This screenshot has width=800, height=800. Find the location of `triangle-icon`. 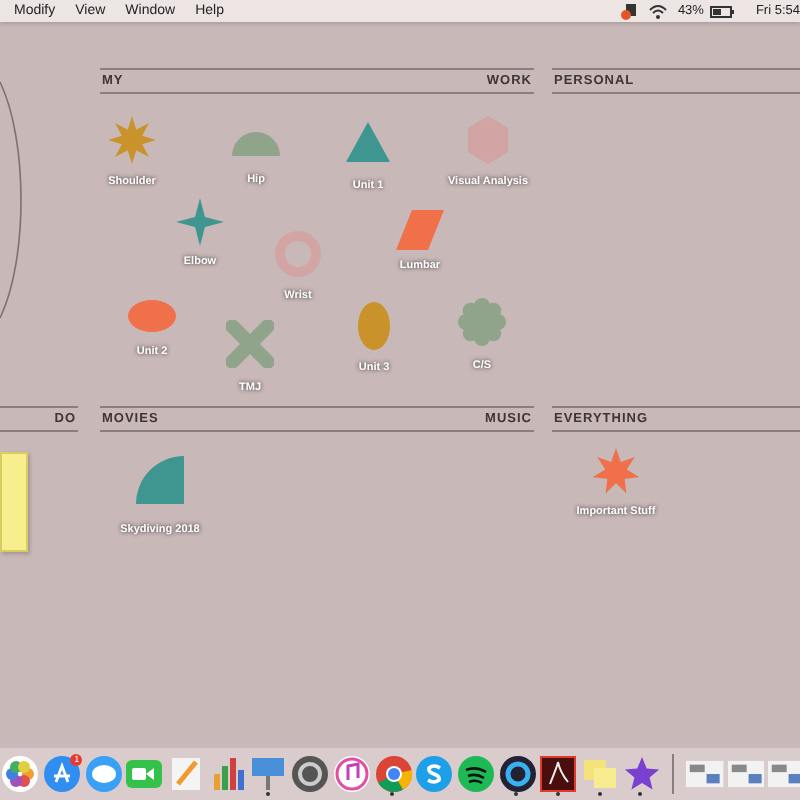

triangle-icon is located at coordinates (368, 144).